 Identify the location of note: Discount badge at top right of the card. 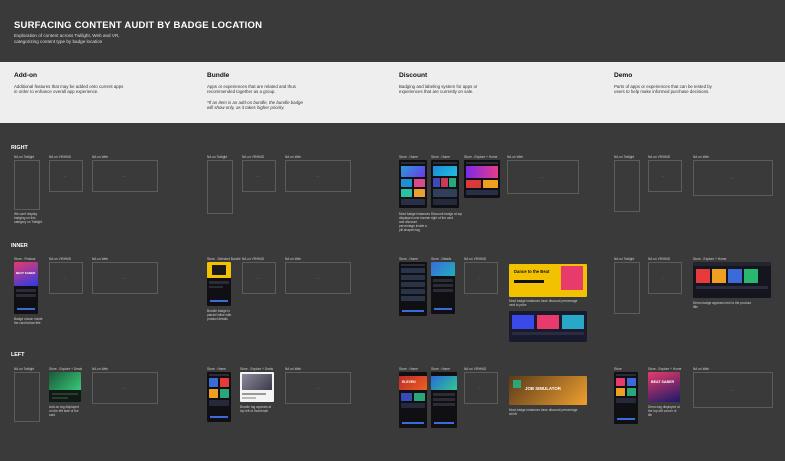
(447, 216).